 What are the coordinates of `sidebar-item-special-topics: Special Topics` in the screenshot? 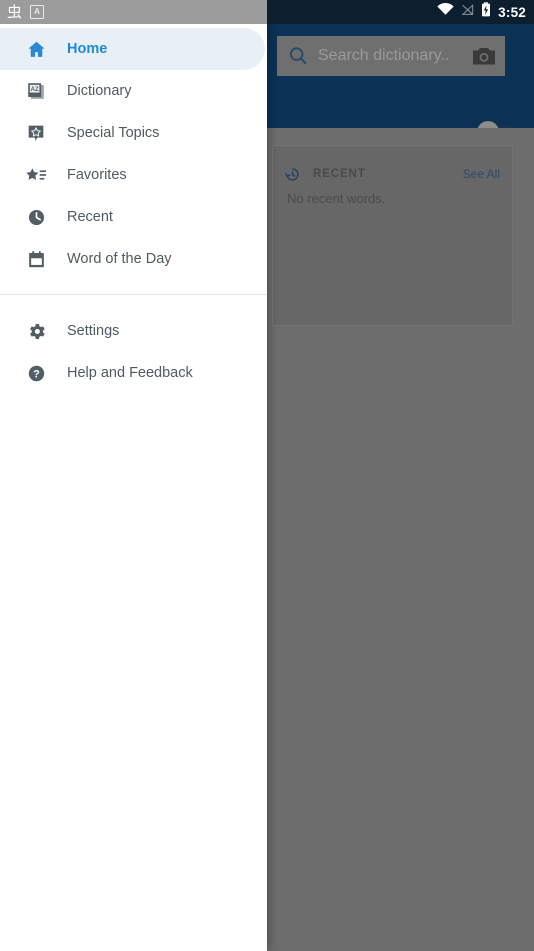 It's located at (133, 133).